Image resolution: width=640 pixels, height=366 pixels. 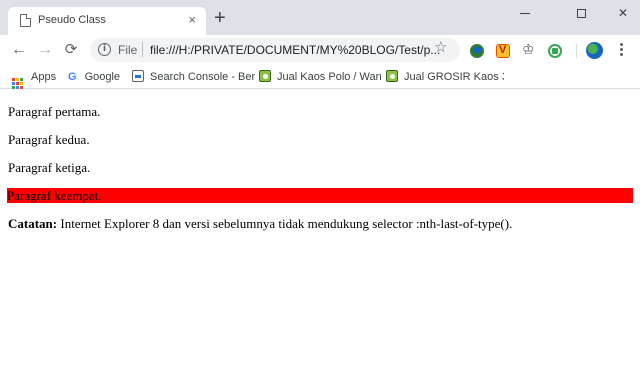 I want to click on tab-close-icon: ×, so click(x=192, y=20).